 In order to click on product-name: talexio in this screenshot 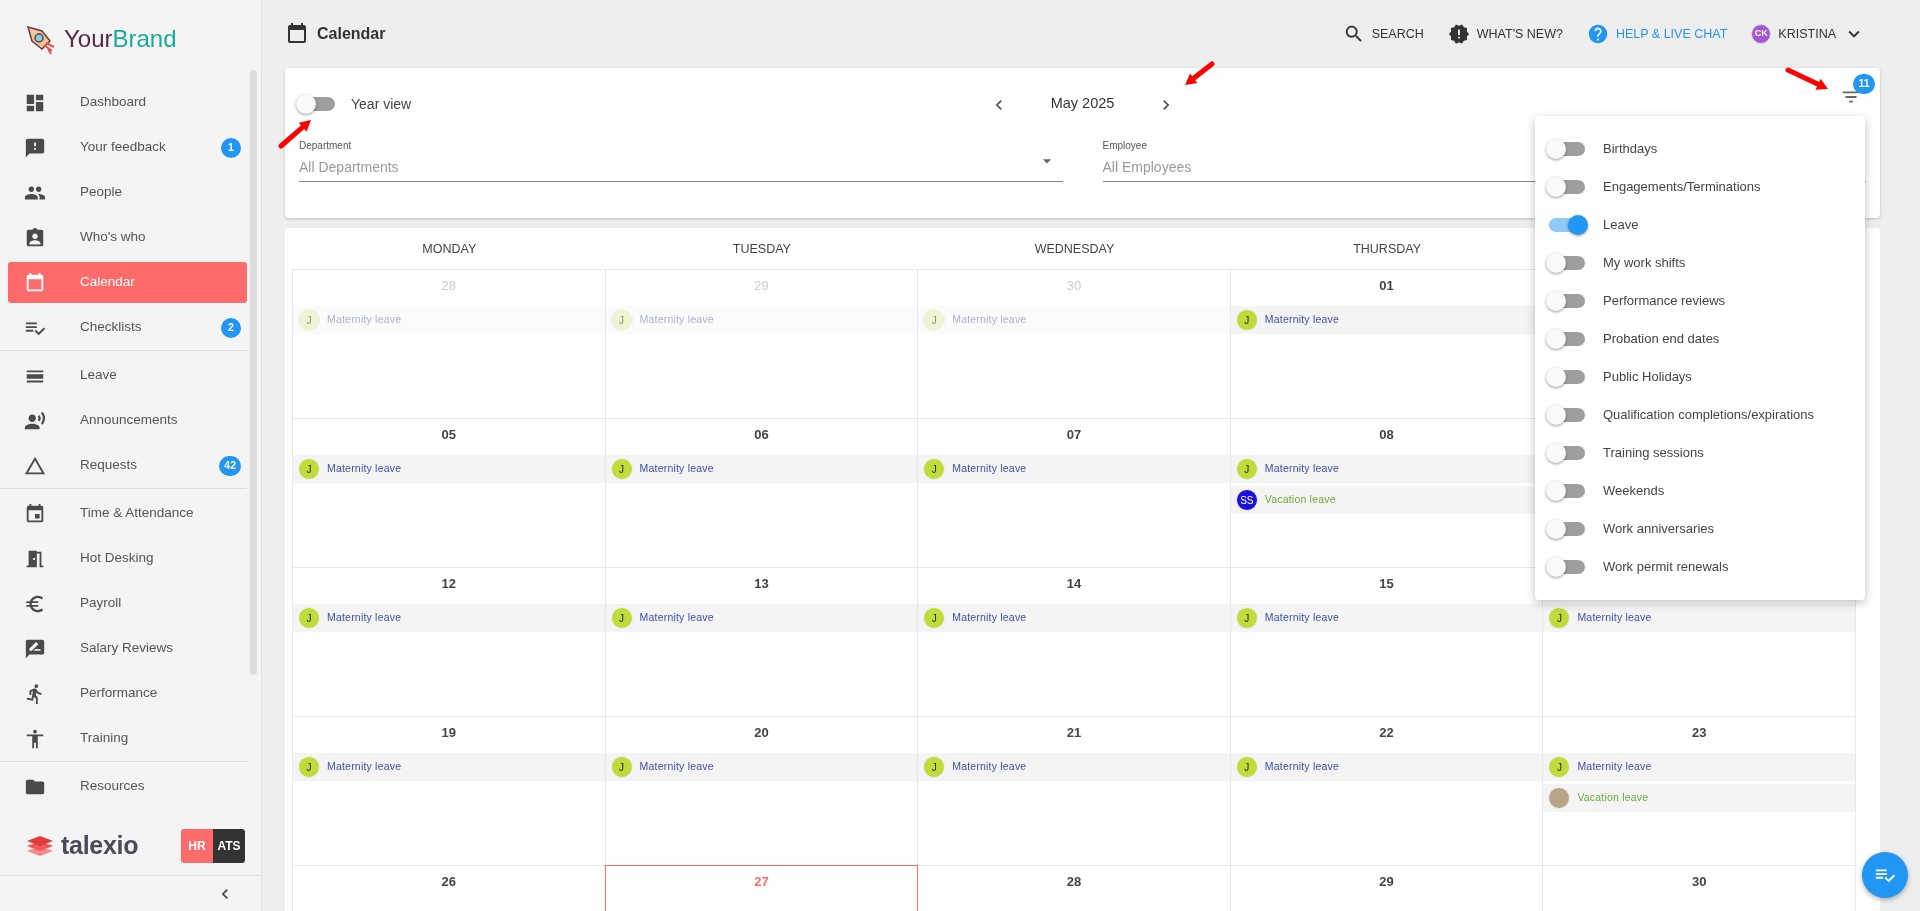, I will do `click(100, 846)`.